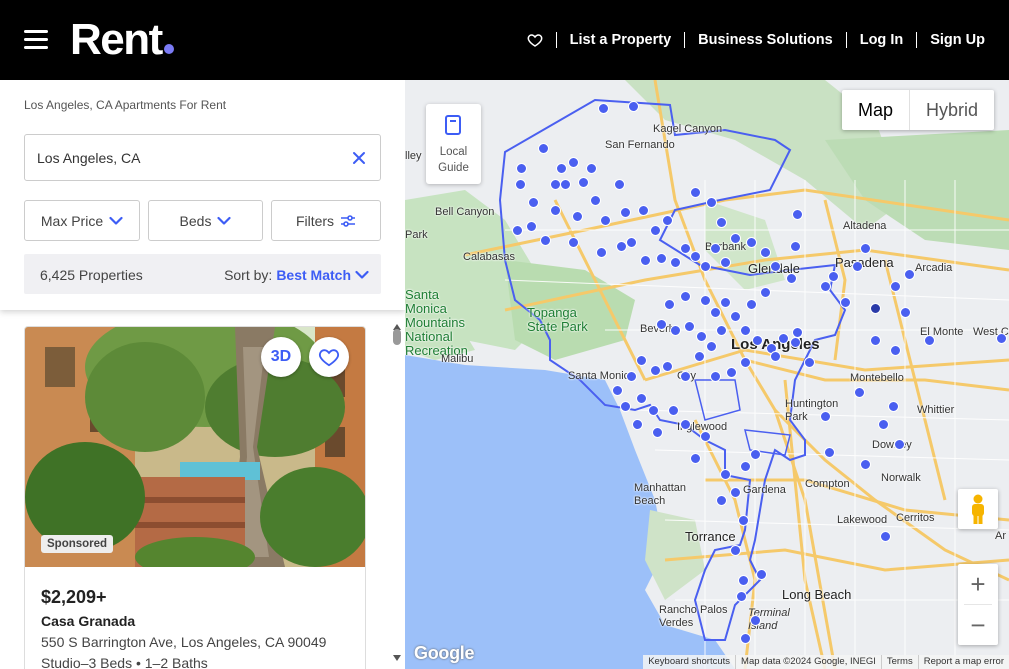 The image size is (1009, 669). What do you see at coordinates (36, 39) in the screenshot?
I see `menu-icon` at bounding box center [36, 39].